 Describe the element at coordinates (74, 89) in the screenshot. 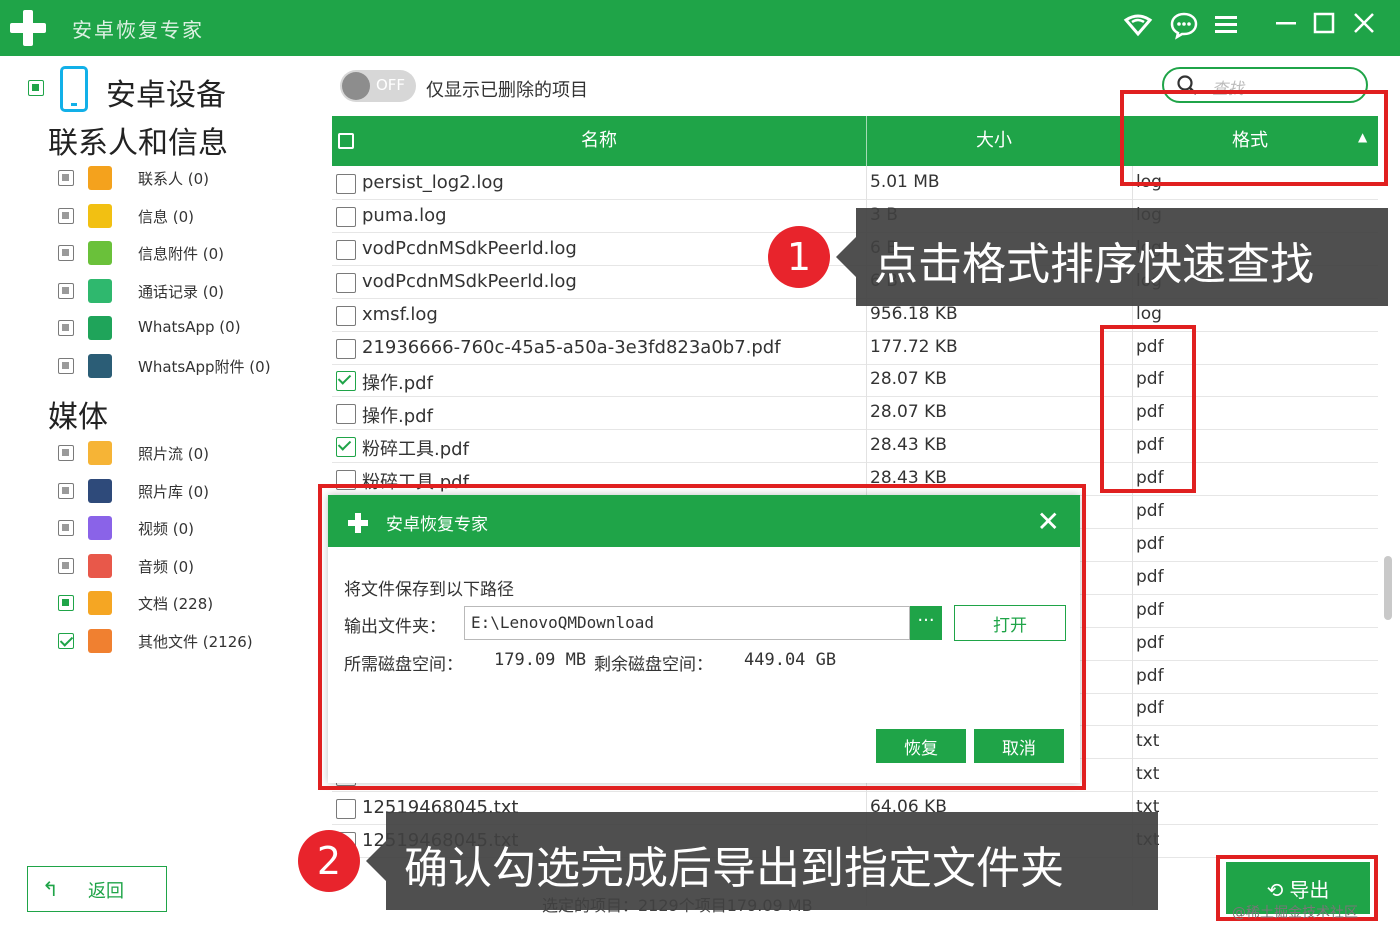

I see `phone-icon` at that location.